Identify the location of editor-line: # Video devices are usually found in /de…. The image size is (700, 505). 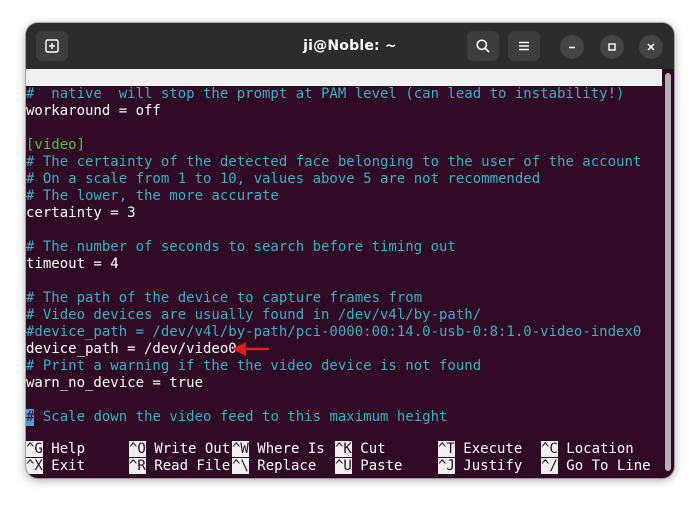
(344, 315).